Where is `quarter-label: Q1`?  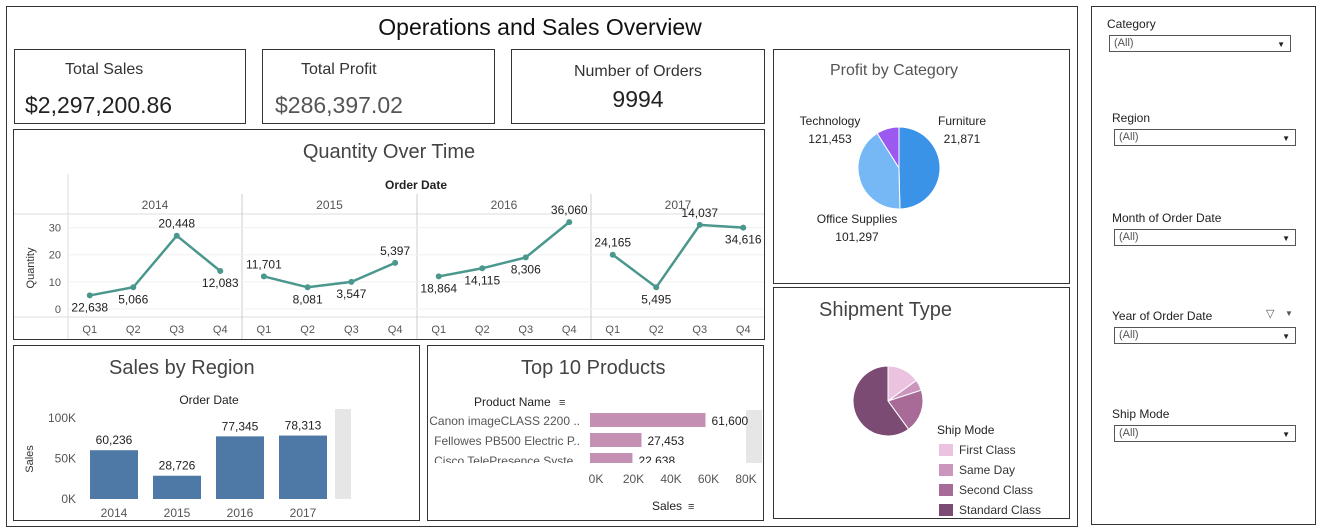
quarter-label: Q1 is located at coordinates (264, 330).